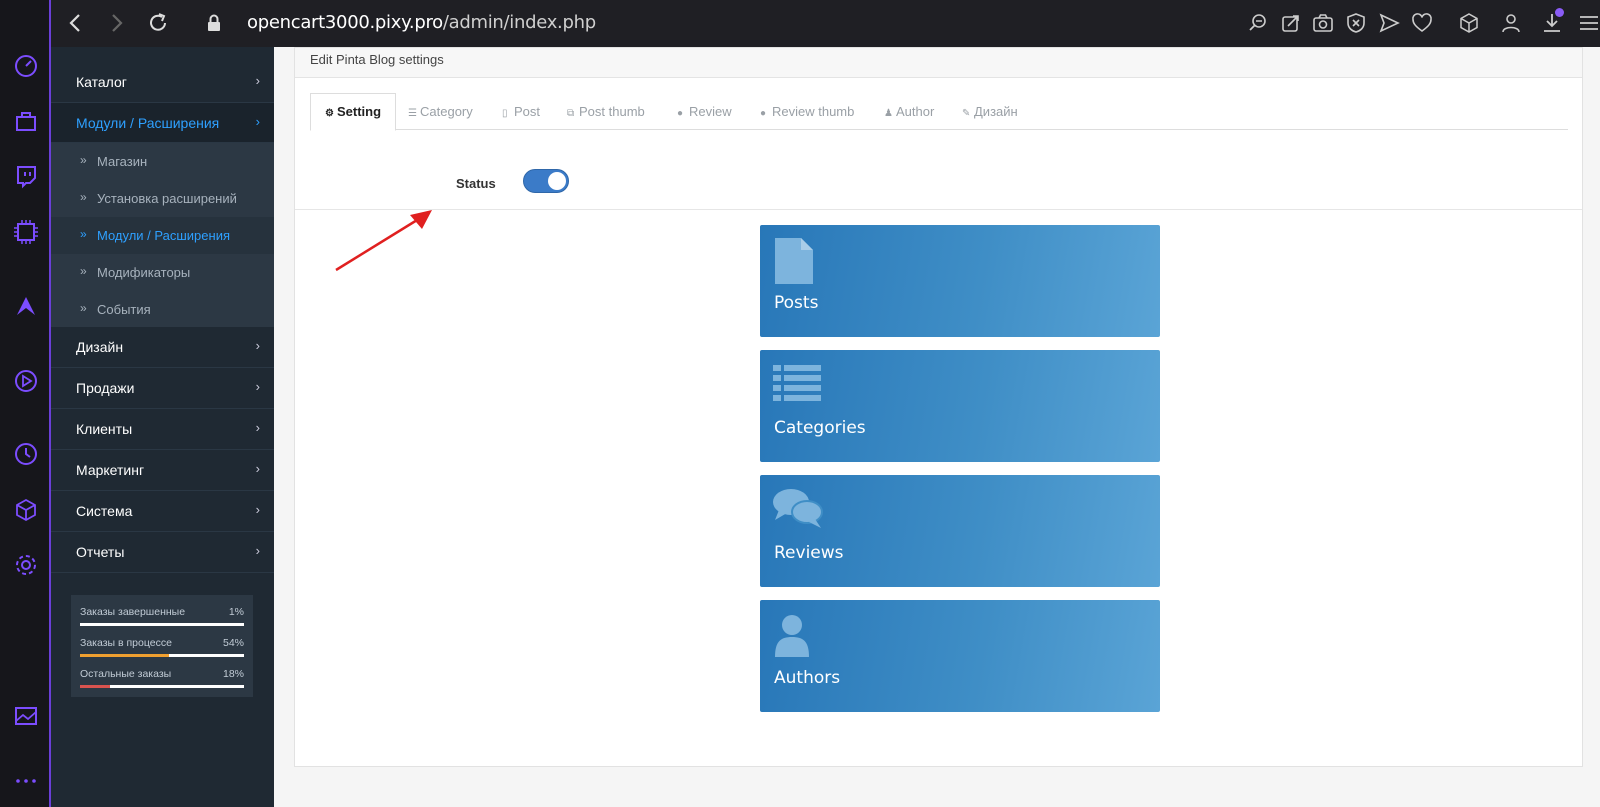 This screenshot has height=807, width=1600. Describe the element at coordinates (476, 183) in the screenshot. I see `status-label: Status` at that location.